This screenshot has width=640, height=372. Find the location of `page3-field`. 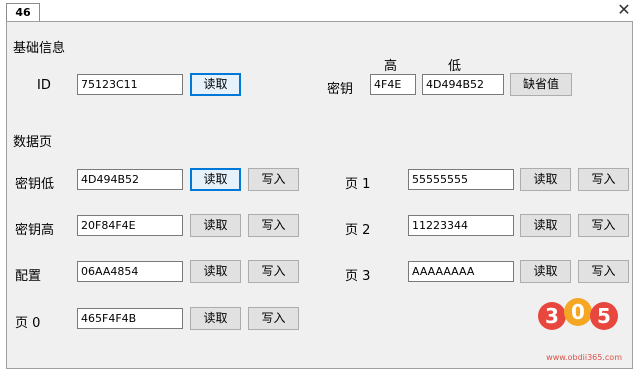

page3-field is located at coordinates (461, 271).